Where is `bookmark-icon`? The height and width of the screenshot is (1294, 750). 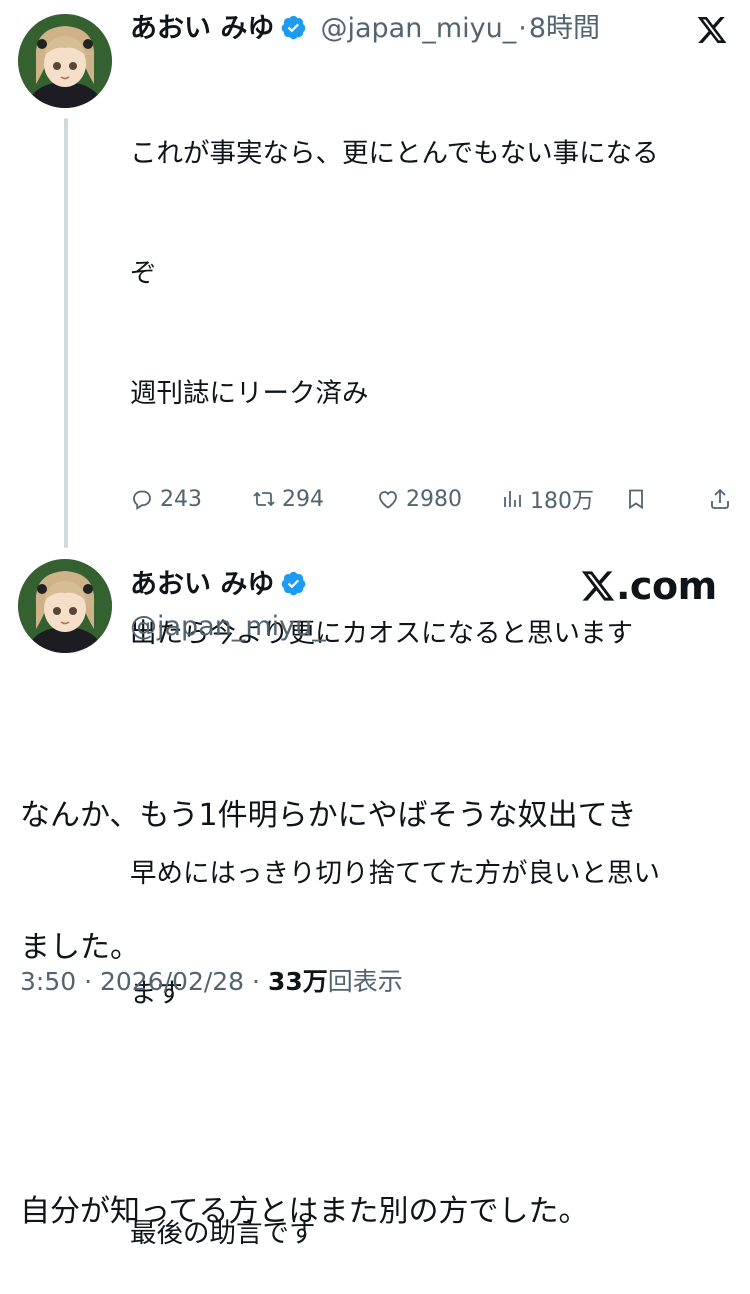 bookmark-icon is located at coordinates (636, 499).